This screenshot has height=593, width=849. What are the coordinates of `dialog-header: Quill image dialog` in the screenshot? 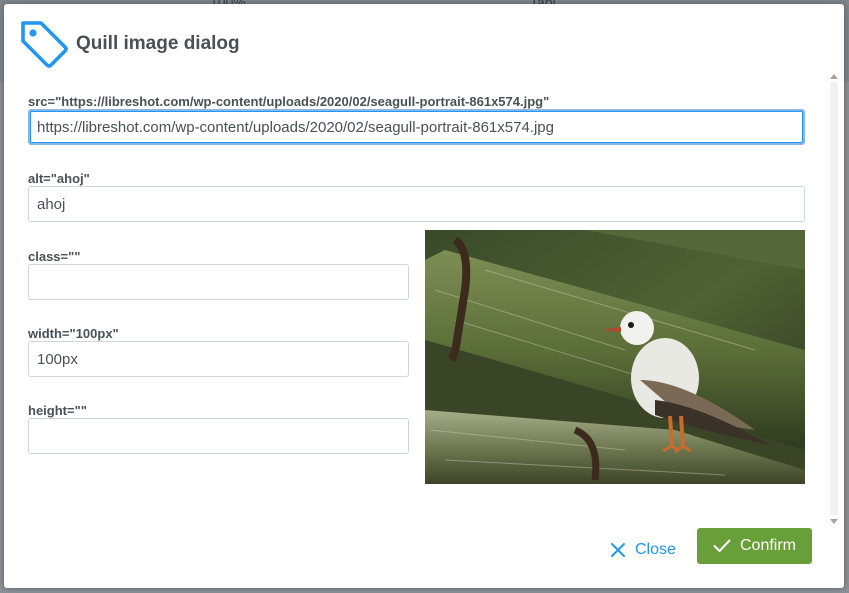 It's located at (424, 39).